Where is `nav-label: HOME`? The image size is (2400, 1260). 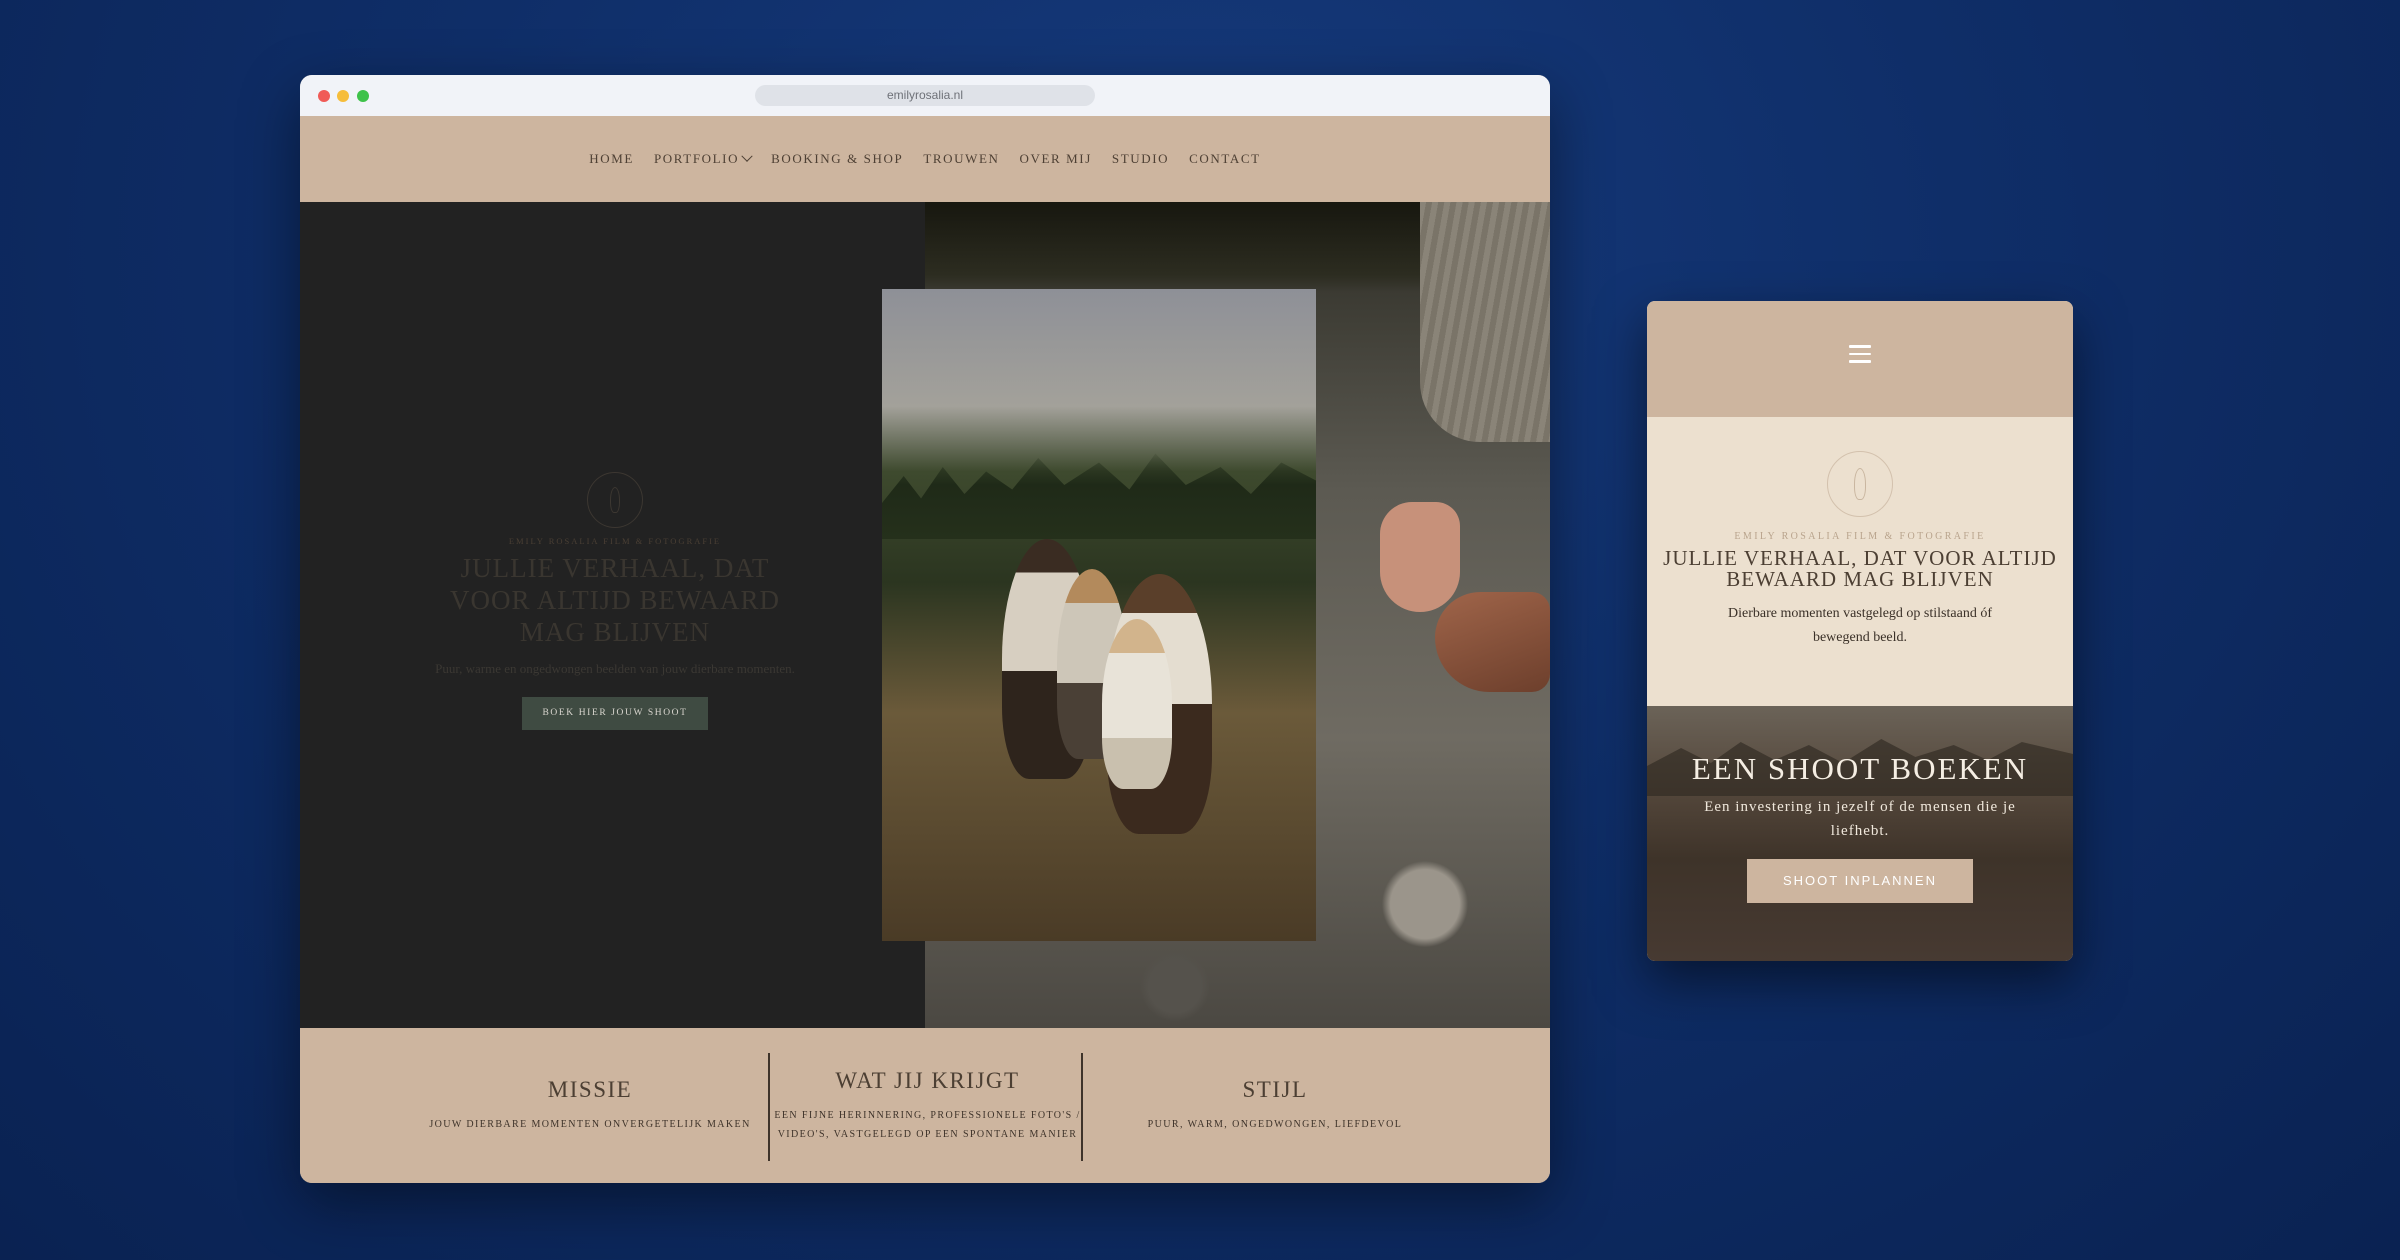 nav-label: HOME is located at coordinates (611, 158).